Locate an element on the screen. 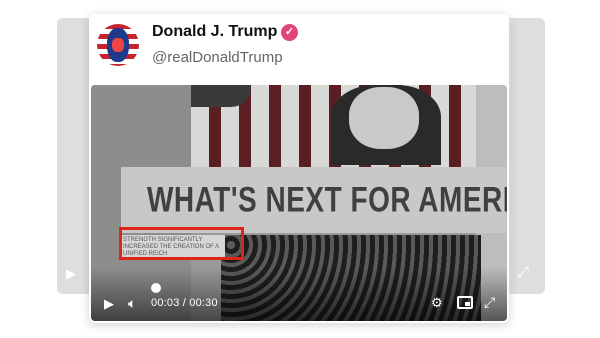 The height and width of the screenshot is (338, 600). progress-scrubber is located at coordinates (156, 288).